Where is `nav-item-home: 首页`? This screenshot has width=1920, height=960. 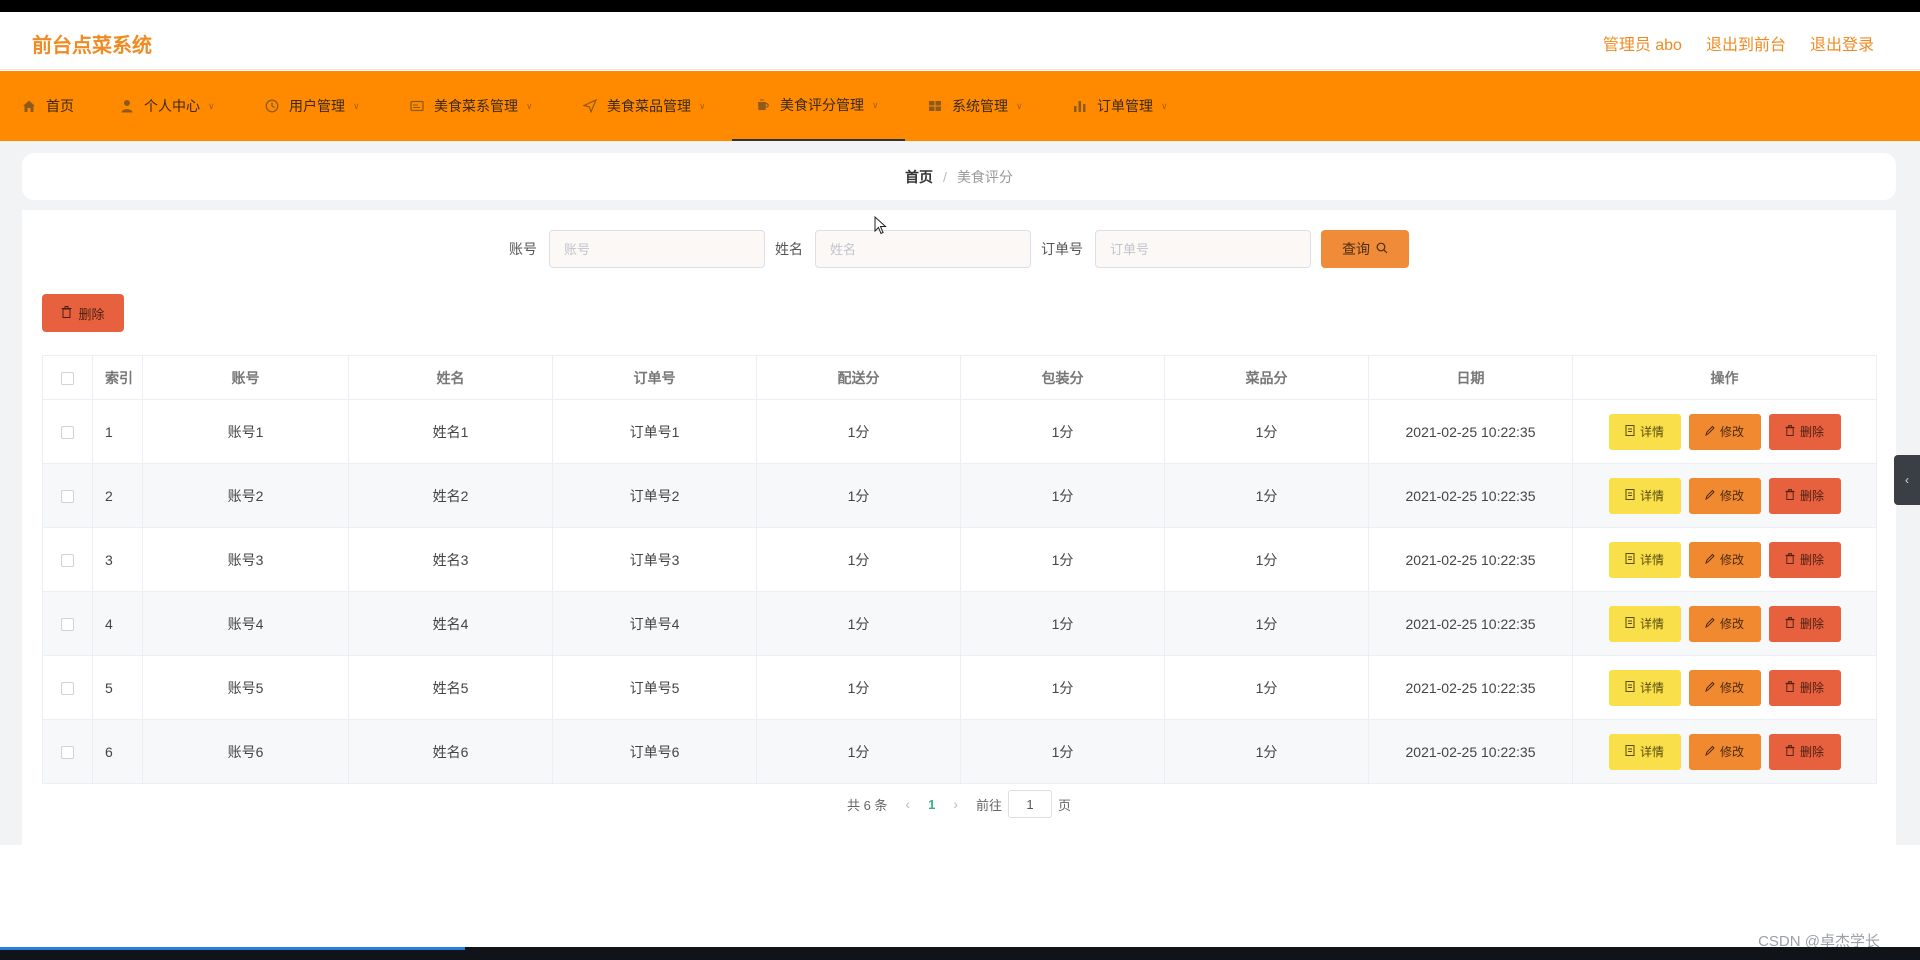
nav-item-home: 首页 is located at coordinates (48, 106).